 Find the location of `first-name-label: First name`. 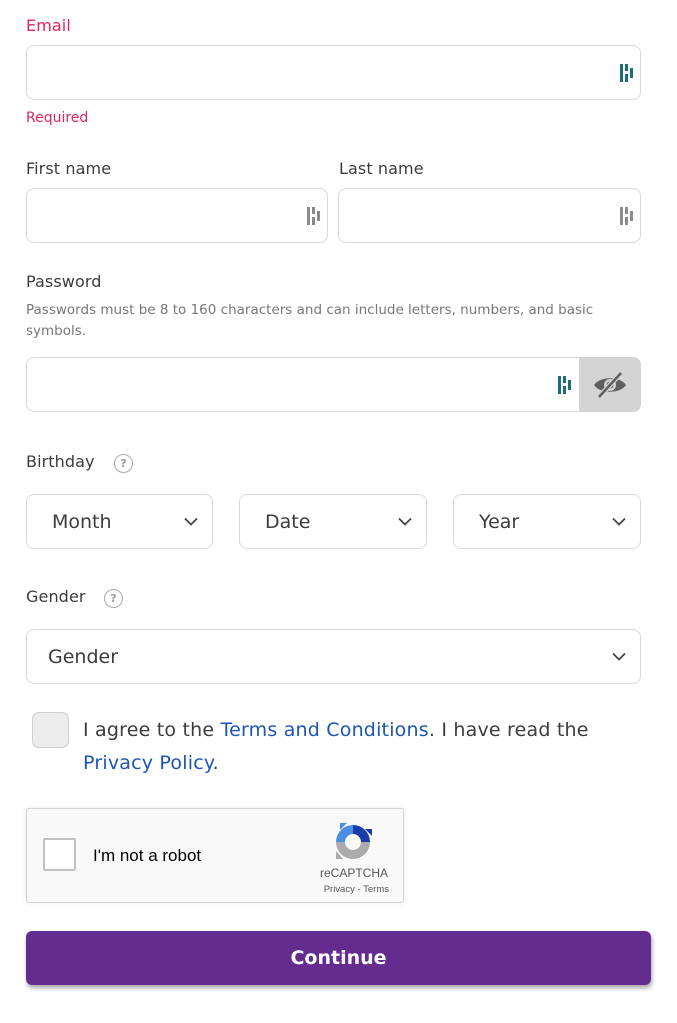

first-name-label: First name is located at coordinates (69, 168).